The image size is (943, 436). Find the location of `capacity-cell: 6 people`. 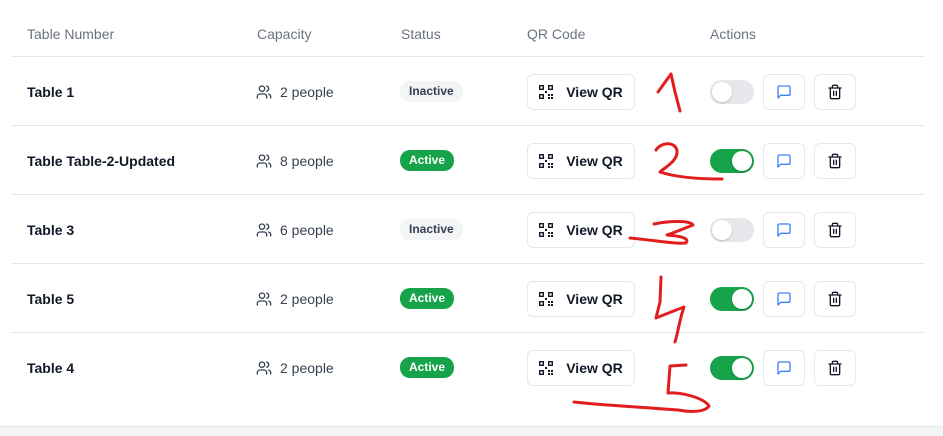

capacity-cell: 6 people is located at coordinates (295, 229).